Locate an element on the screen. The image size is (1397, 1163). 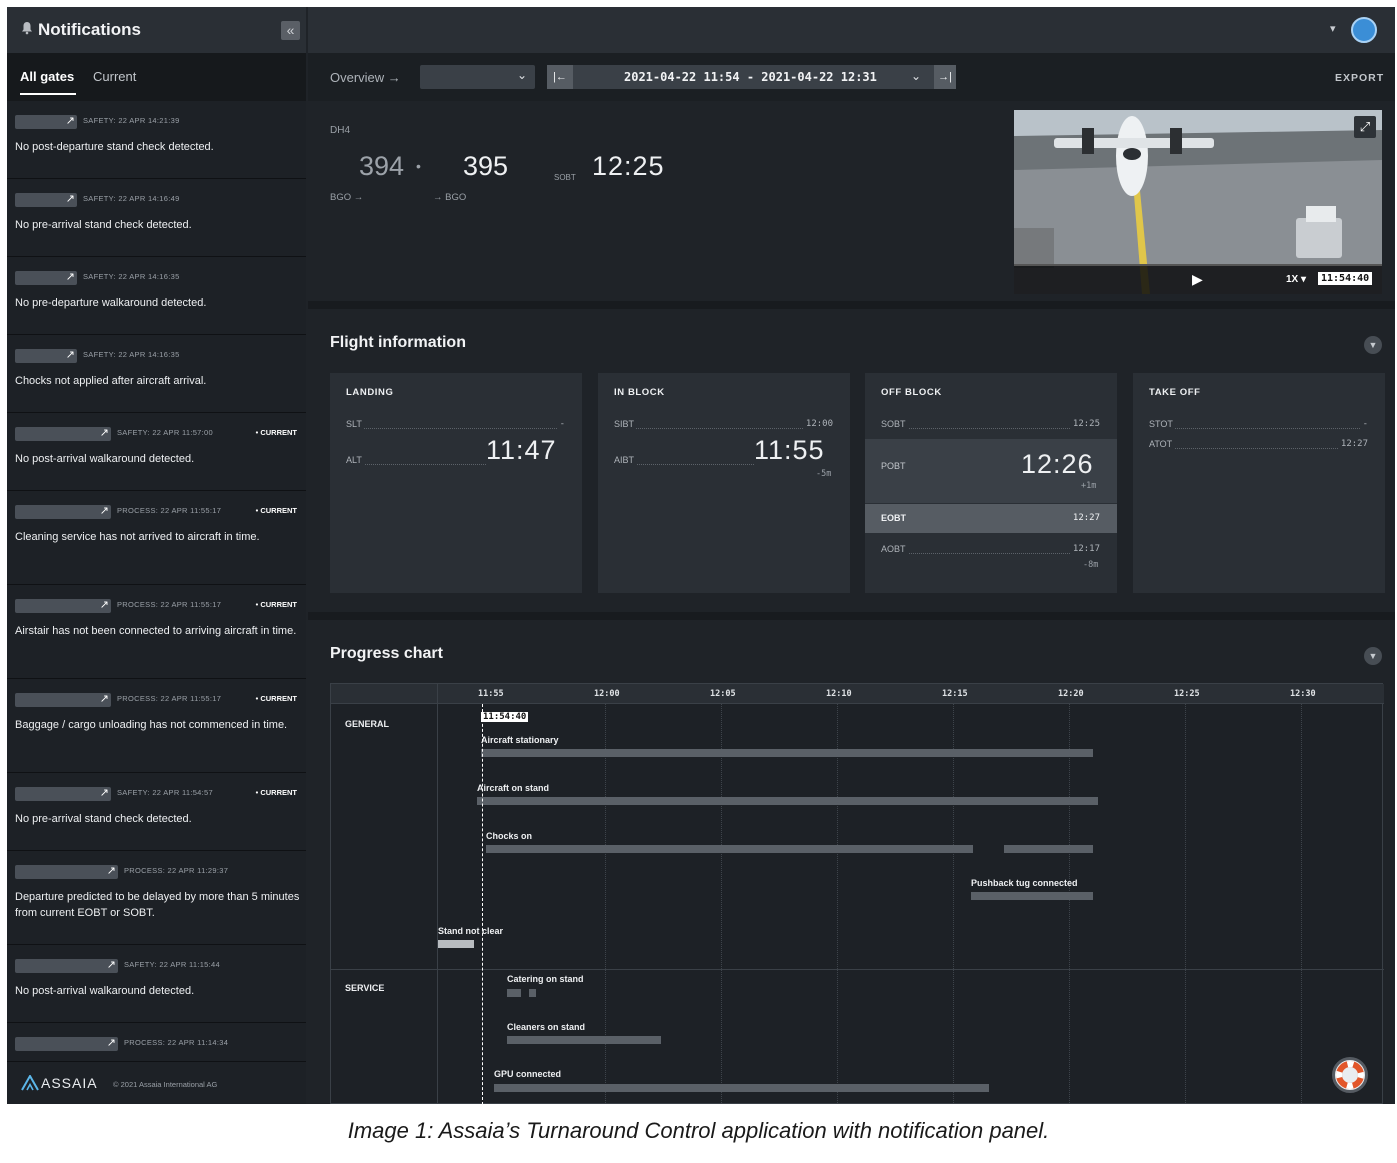
pobt-label: POBT is located at coordinates (893, 466).